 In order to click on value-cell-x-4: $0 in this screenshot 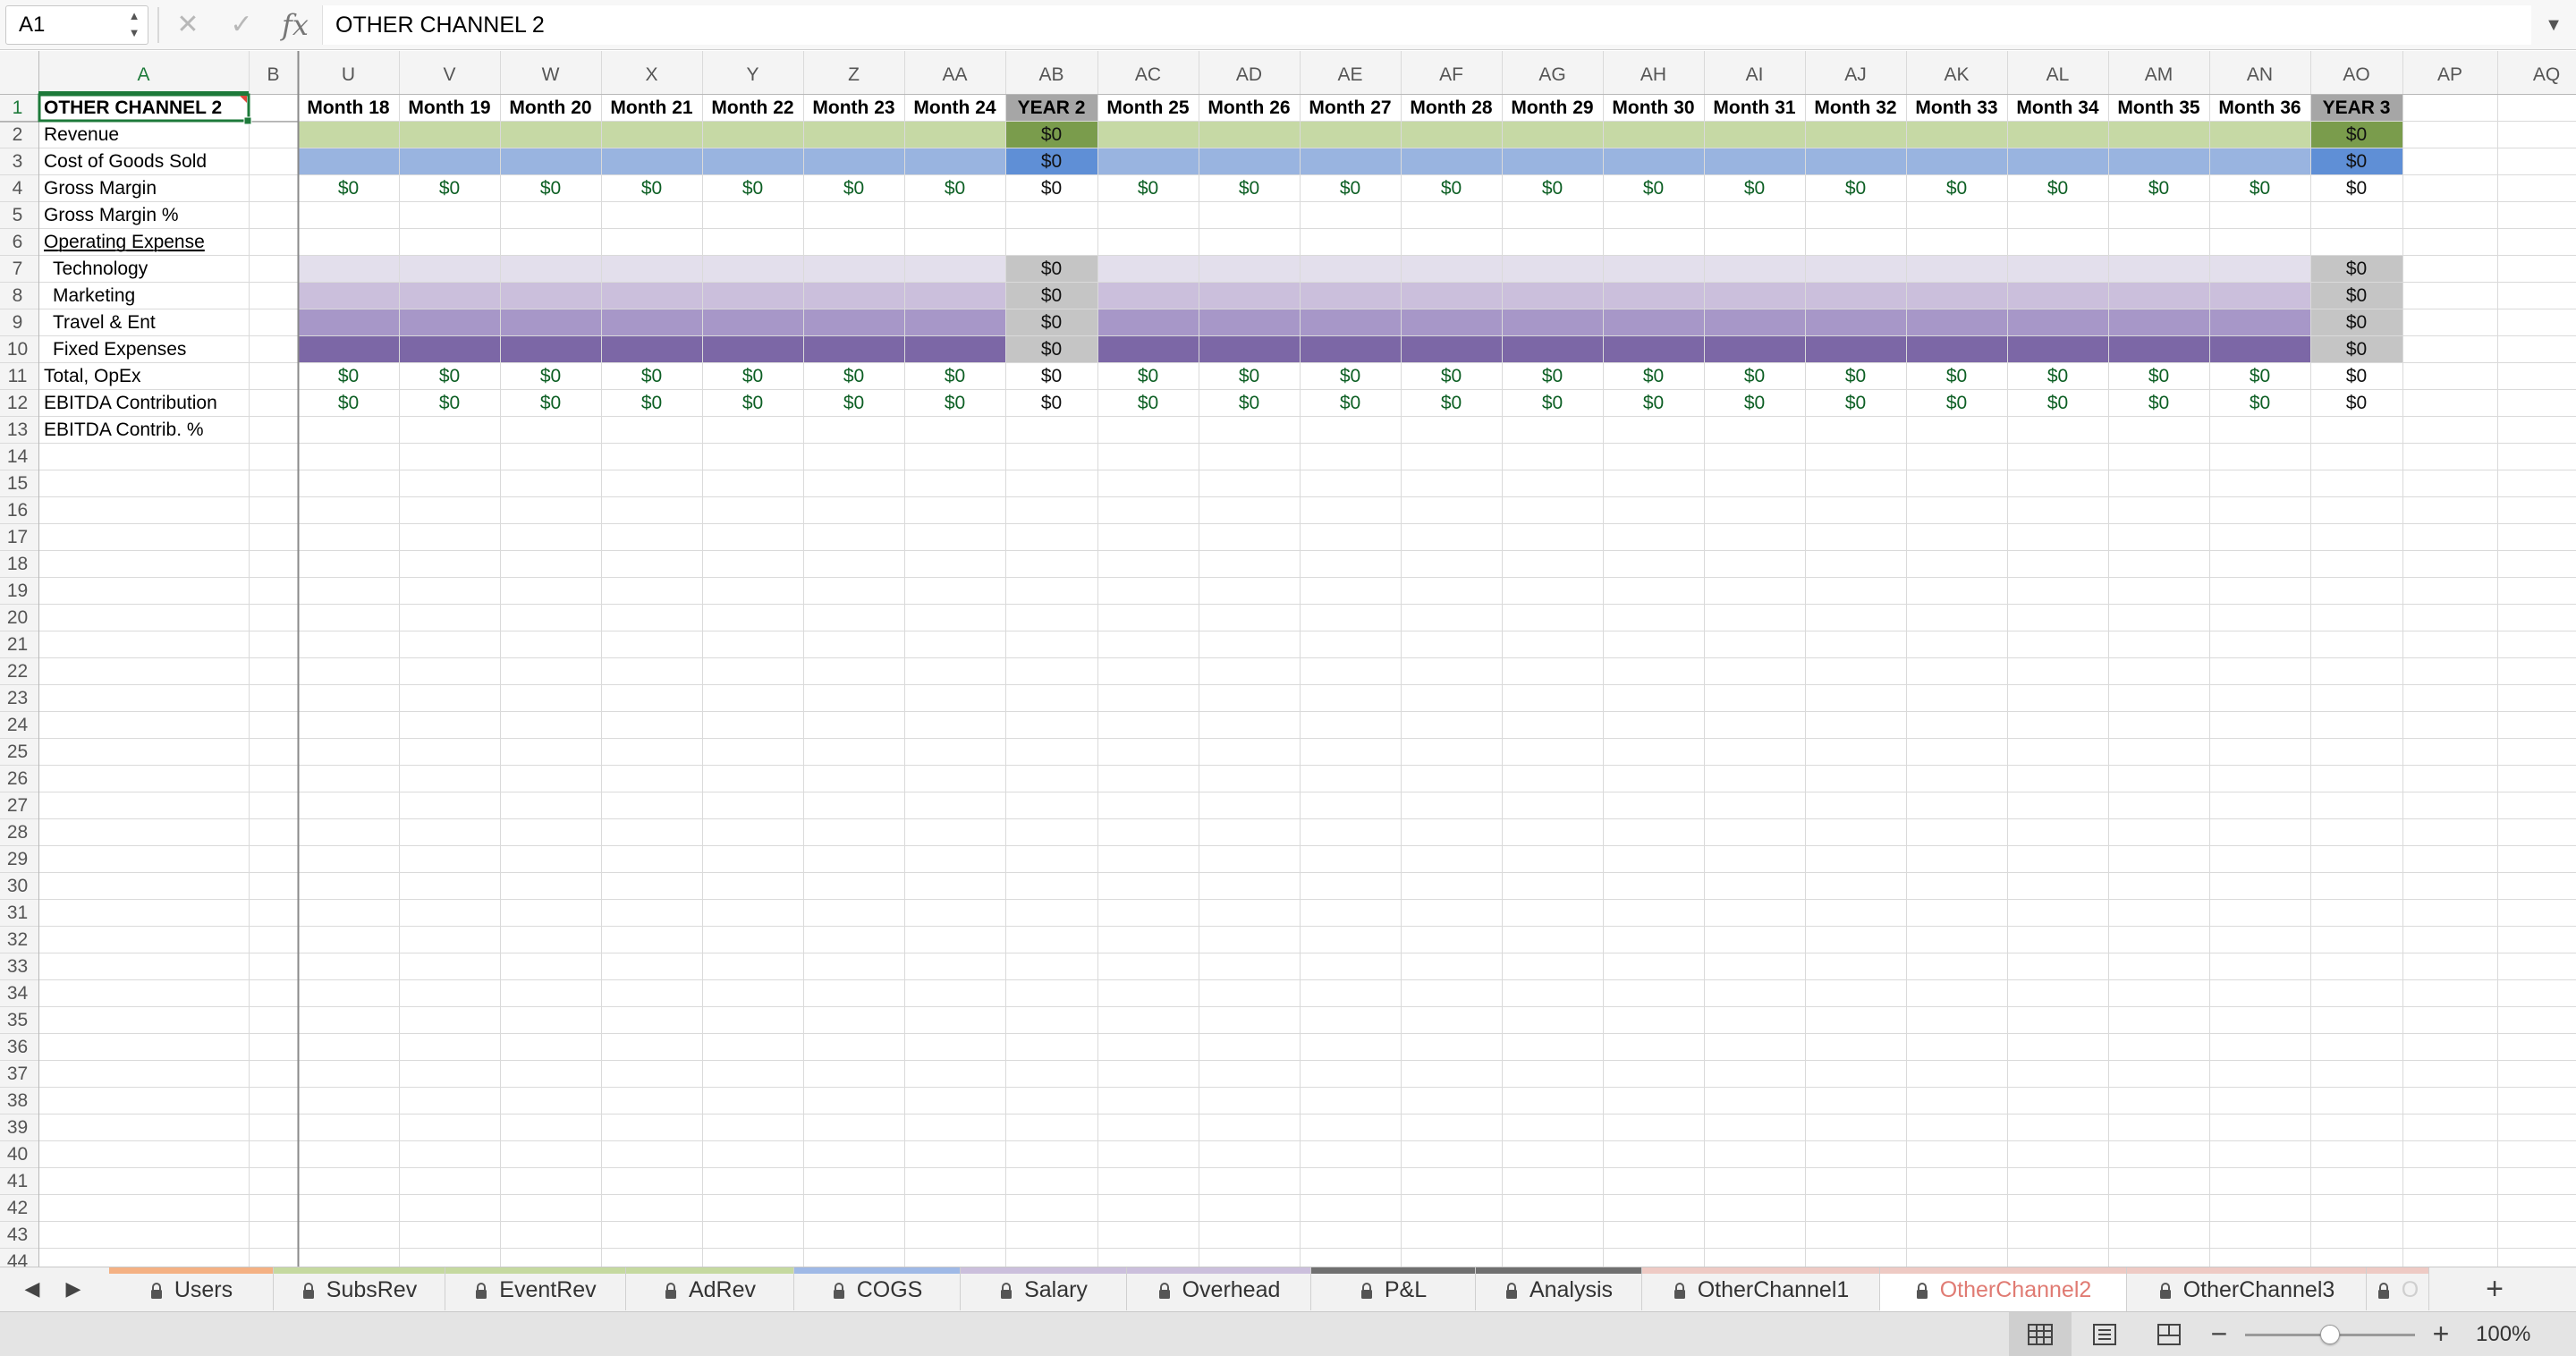, I will do `click(651, 188)`.